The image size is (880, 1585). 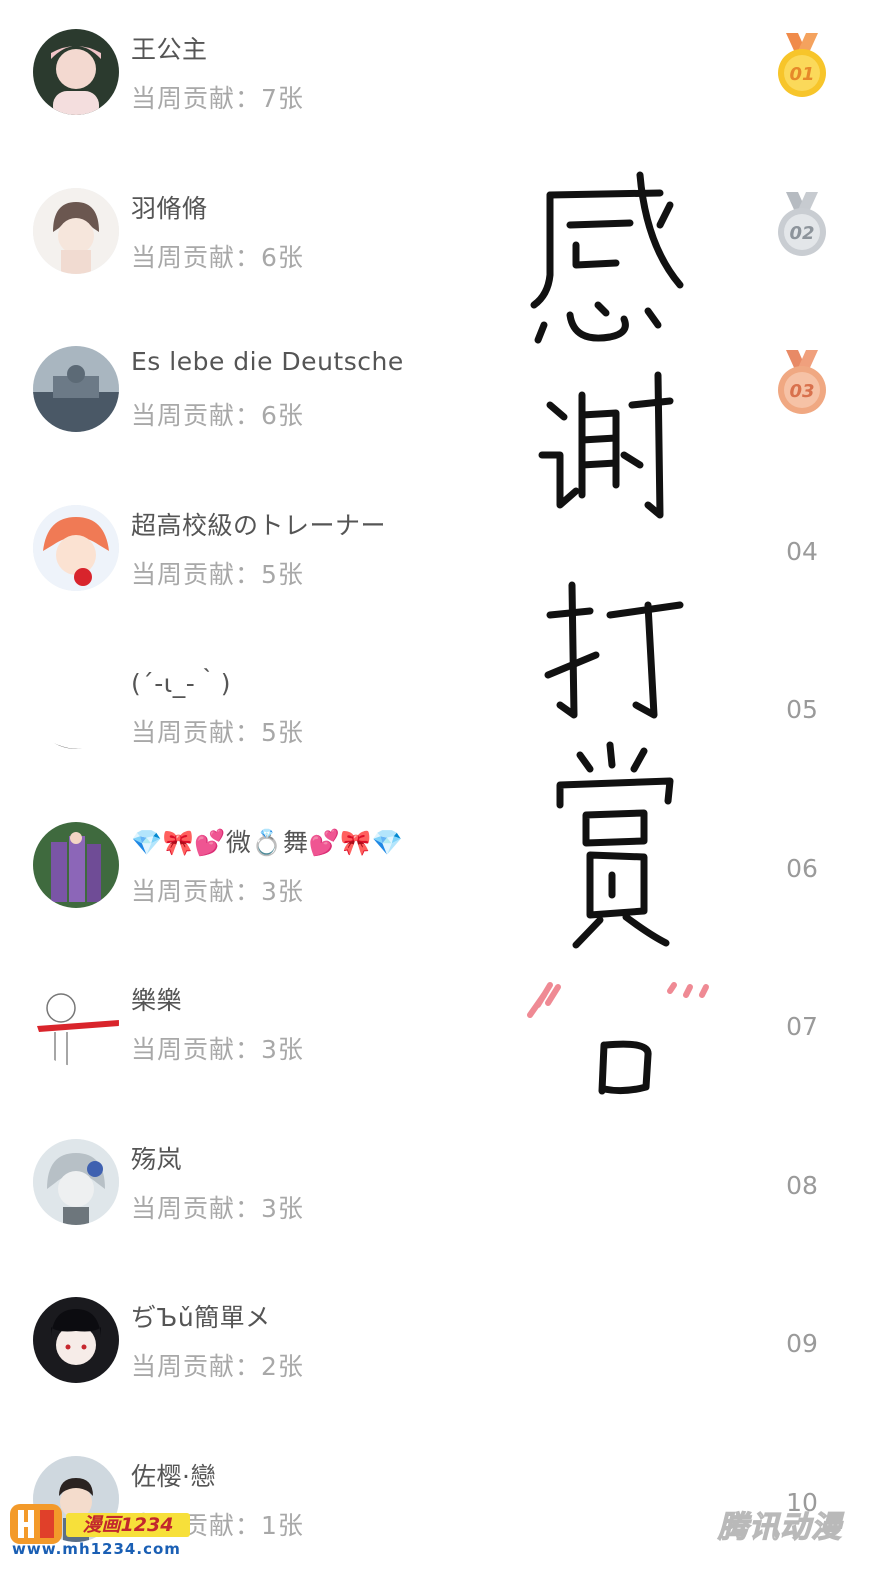 I want to click on ranking-row: 王公主 当周贡献：7张 01, so click(x=440, y=79).